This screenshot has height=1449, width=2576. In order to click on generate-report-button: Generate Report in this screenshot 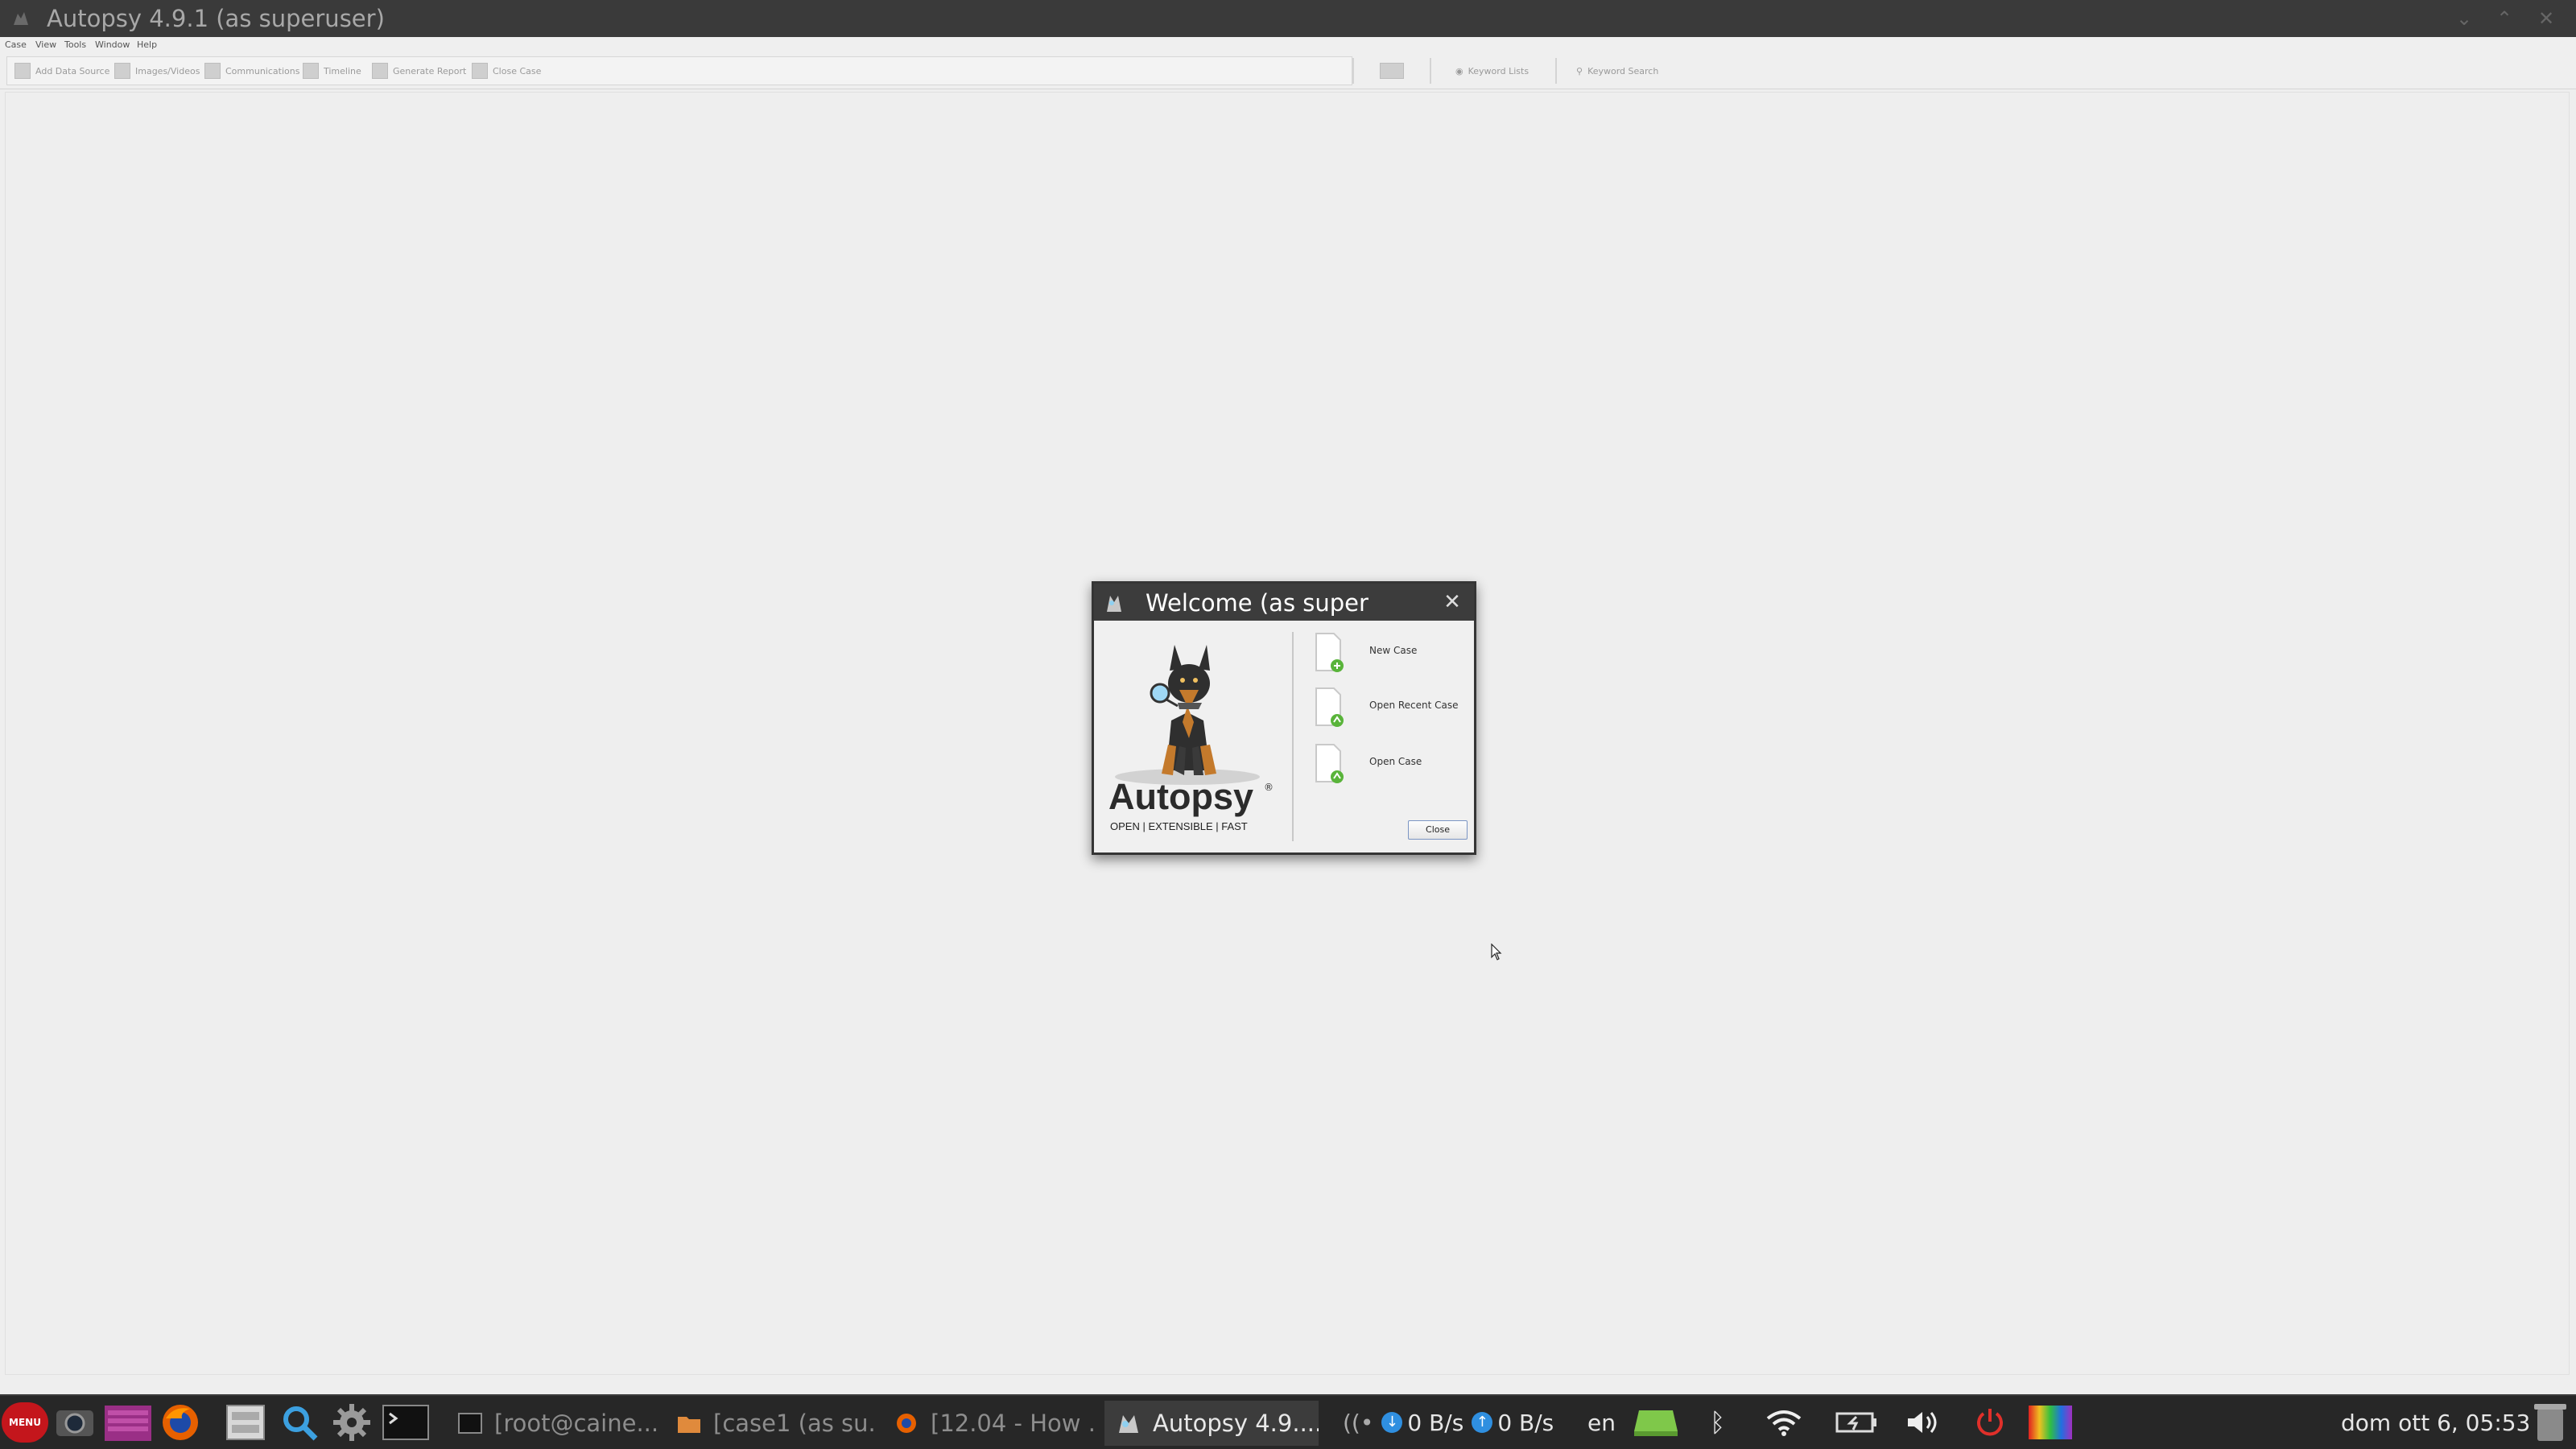, I will do `click(419, 70)`.